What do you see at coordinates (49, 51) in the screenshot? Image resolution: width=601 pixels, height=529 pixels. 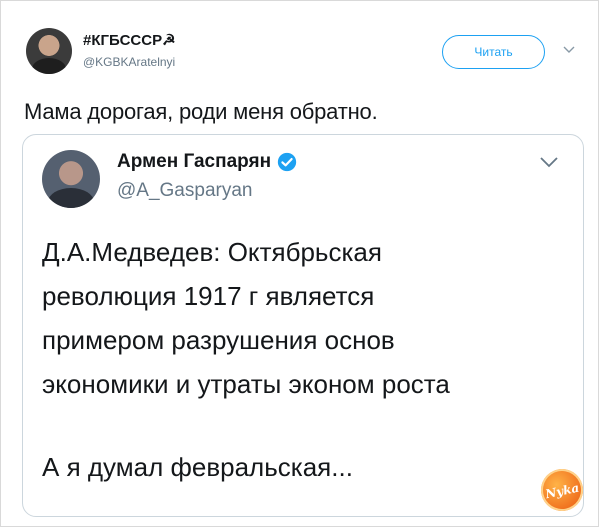 I see `author-avatar` at bounding box center [49, 51].